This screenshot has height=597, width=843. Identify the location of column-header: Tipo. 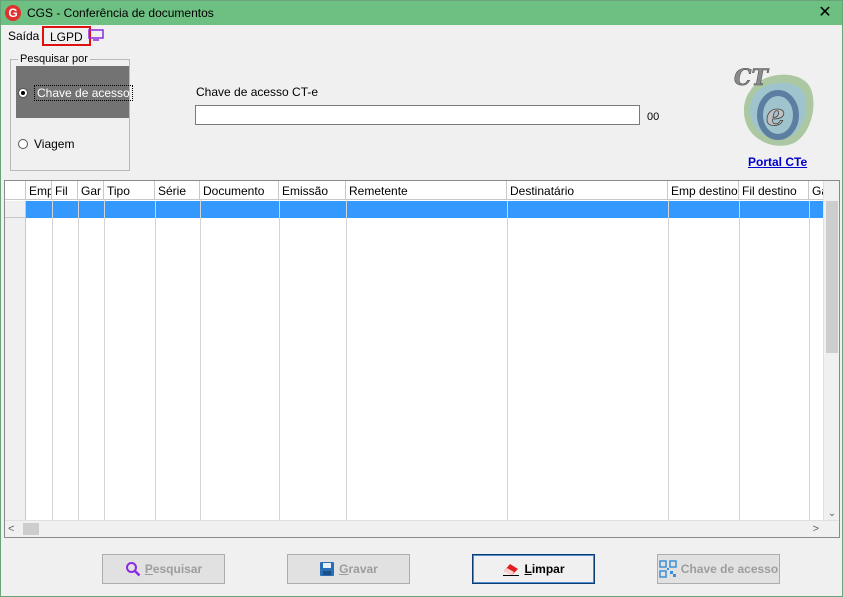
(129, 190).